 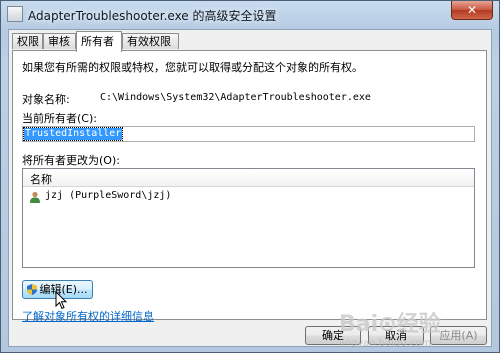 What do you see at coordinates (27, 41) in the screenshot?
I see `tab-permissions: 权限` at bounding box center [27, 41].